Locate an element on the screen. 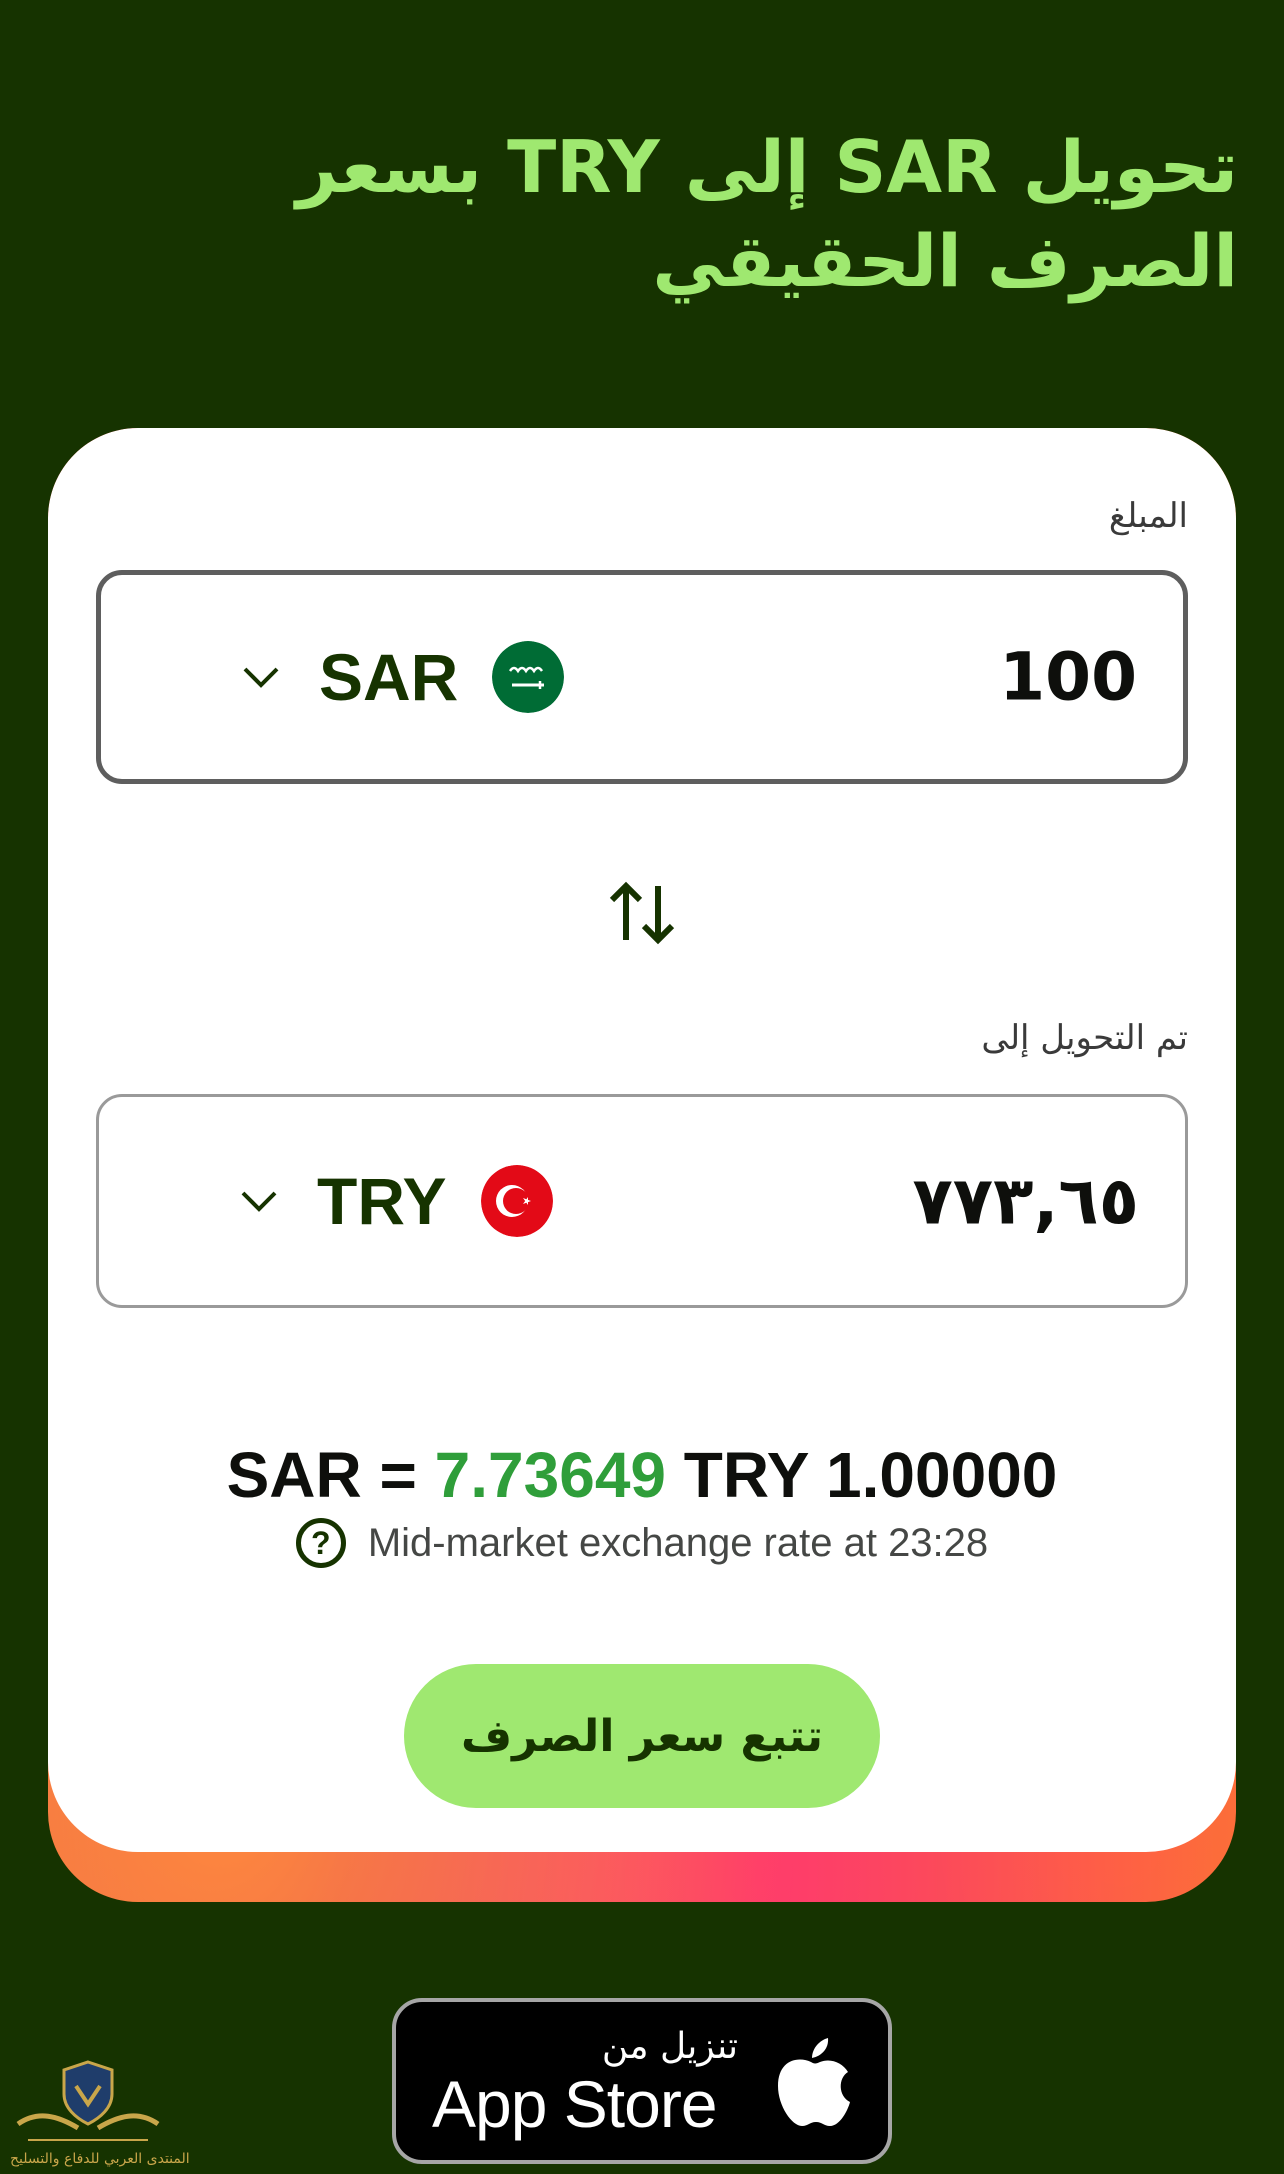  converted-field: TRY ٧٧٣,٦٥ is located at coordinates (642, 1201).